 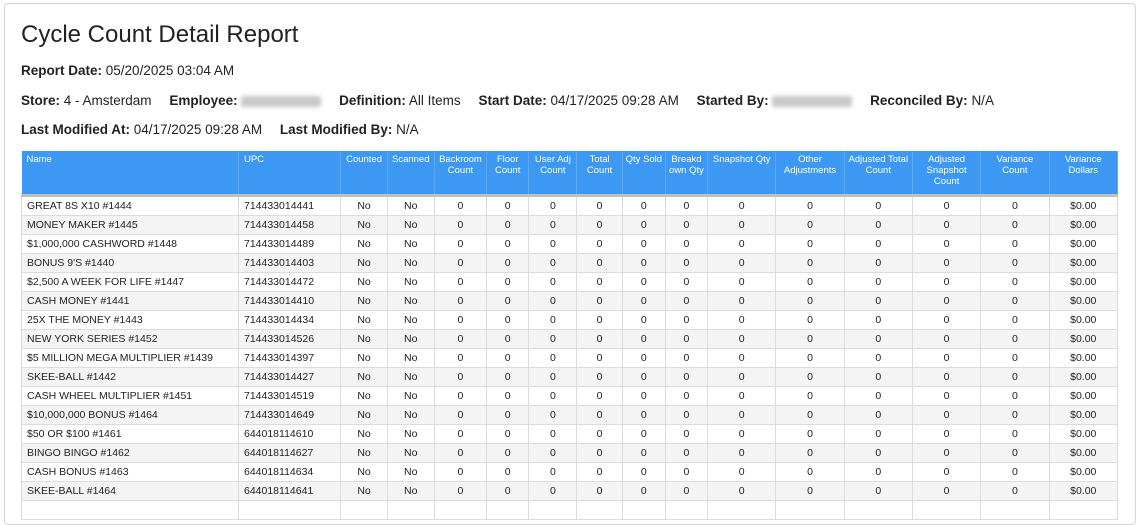 I want to click on table-cell: SKEE-BALL #1442, so click(x=130, y=377).